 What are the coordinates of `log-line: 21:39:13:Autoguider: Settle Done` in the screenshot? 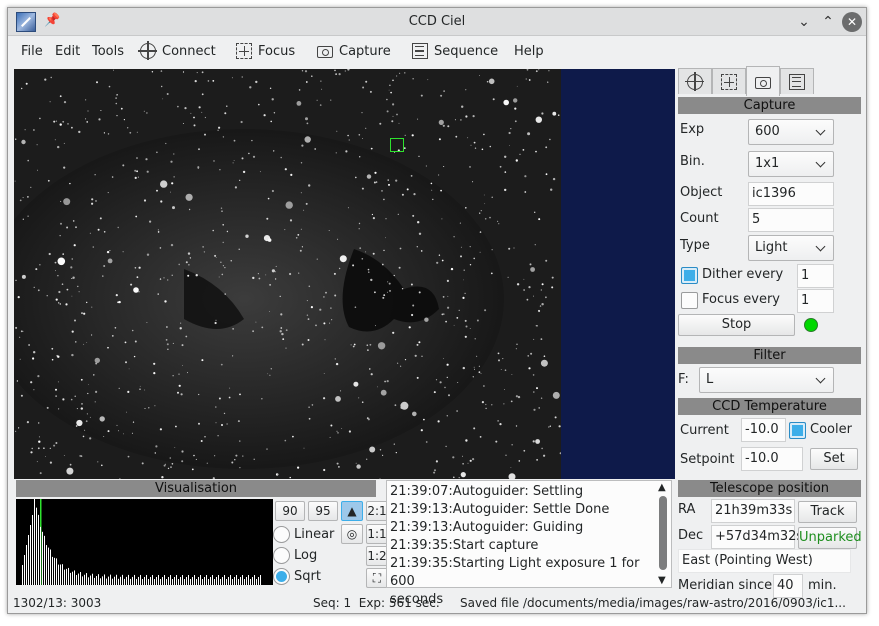 It's located at (500, 509).